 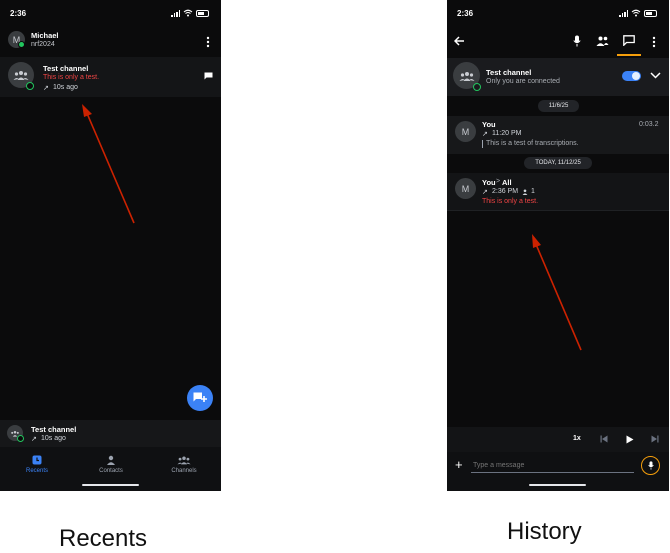 What do you see at coordinates (54, 429) in the screenshot?
I see `now-playing-title: Test channel` at bounding box center [54, 429].